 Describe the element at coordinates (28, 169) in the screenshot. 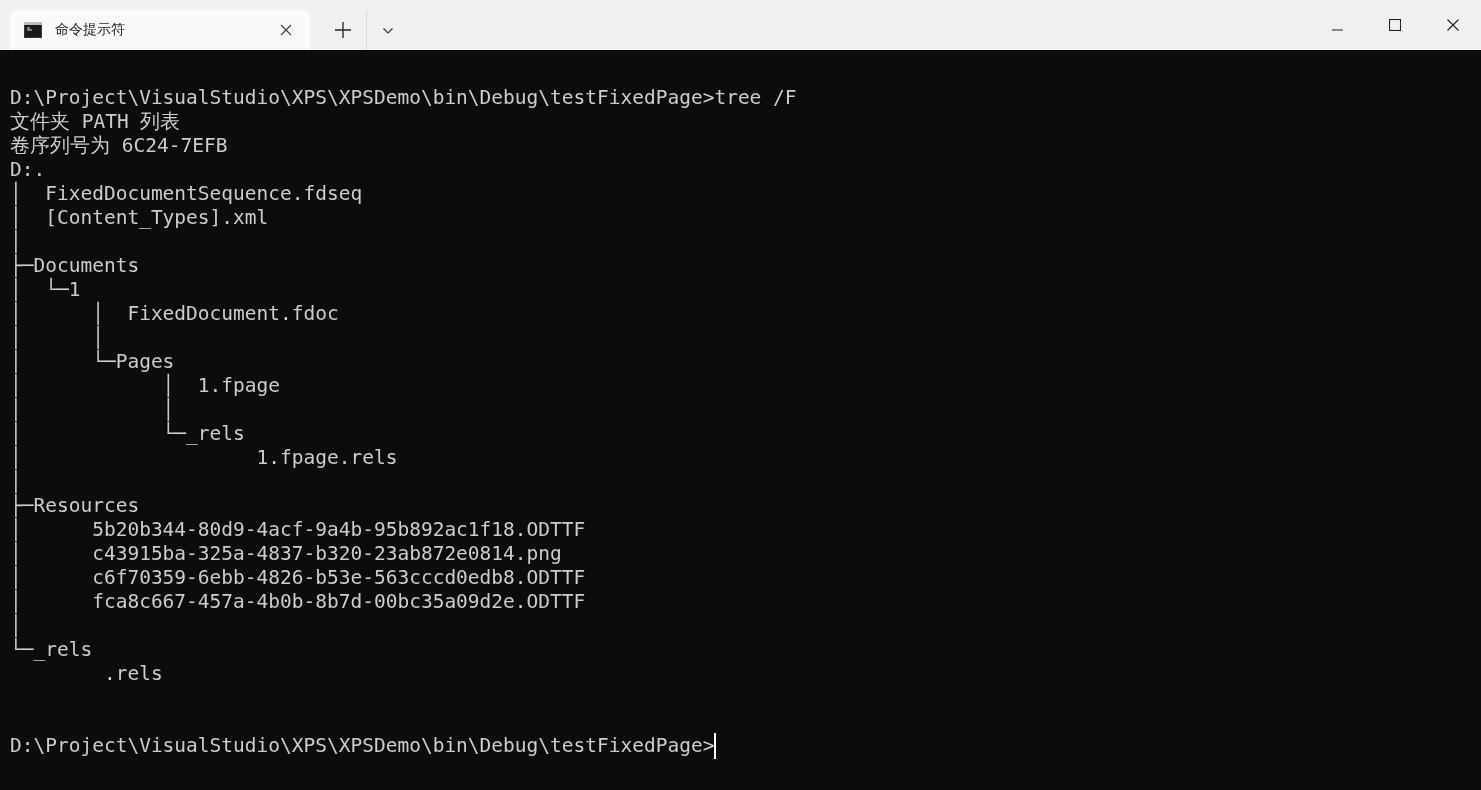

I see `terminal-line: D:.` at that location.